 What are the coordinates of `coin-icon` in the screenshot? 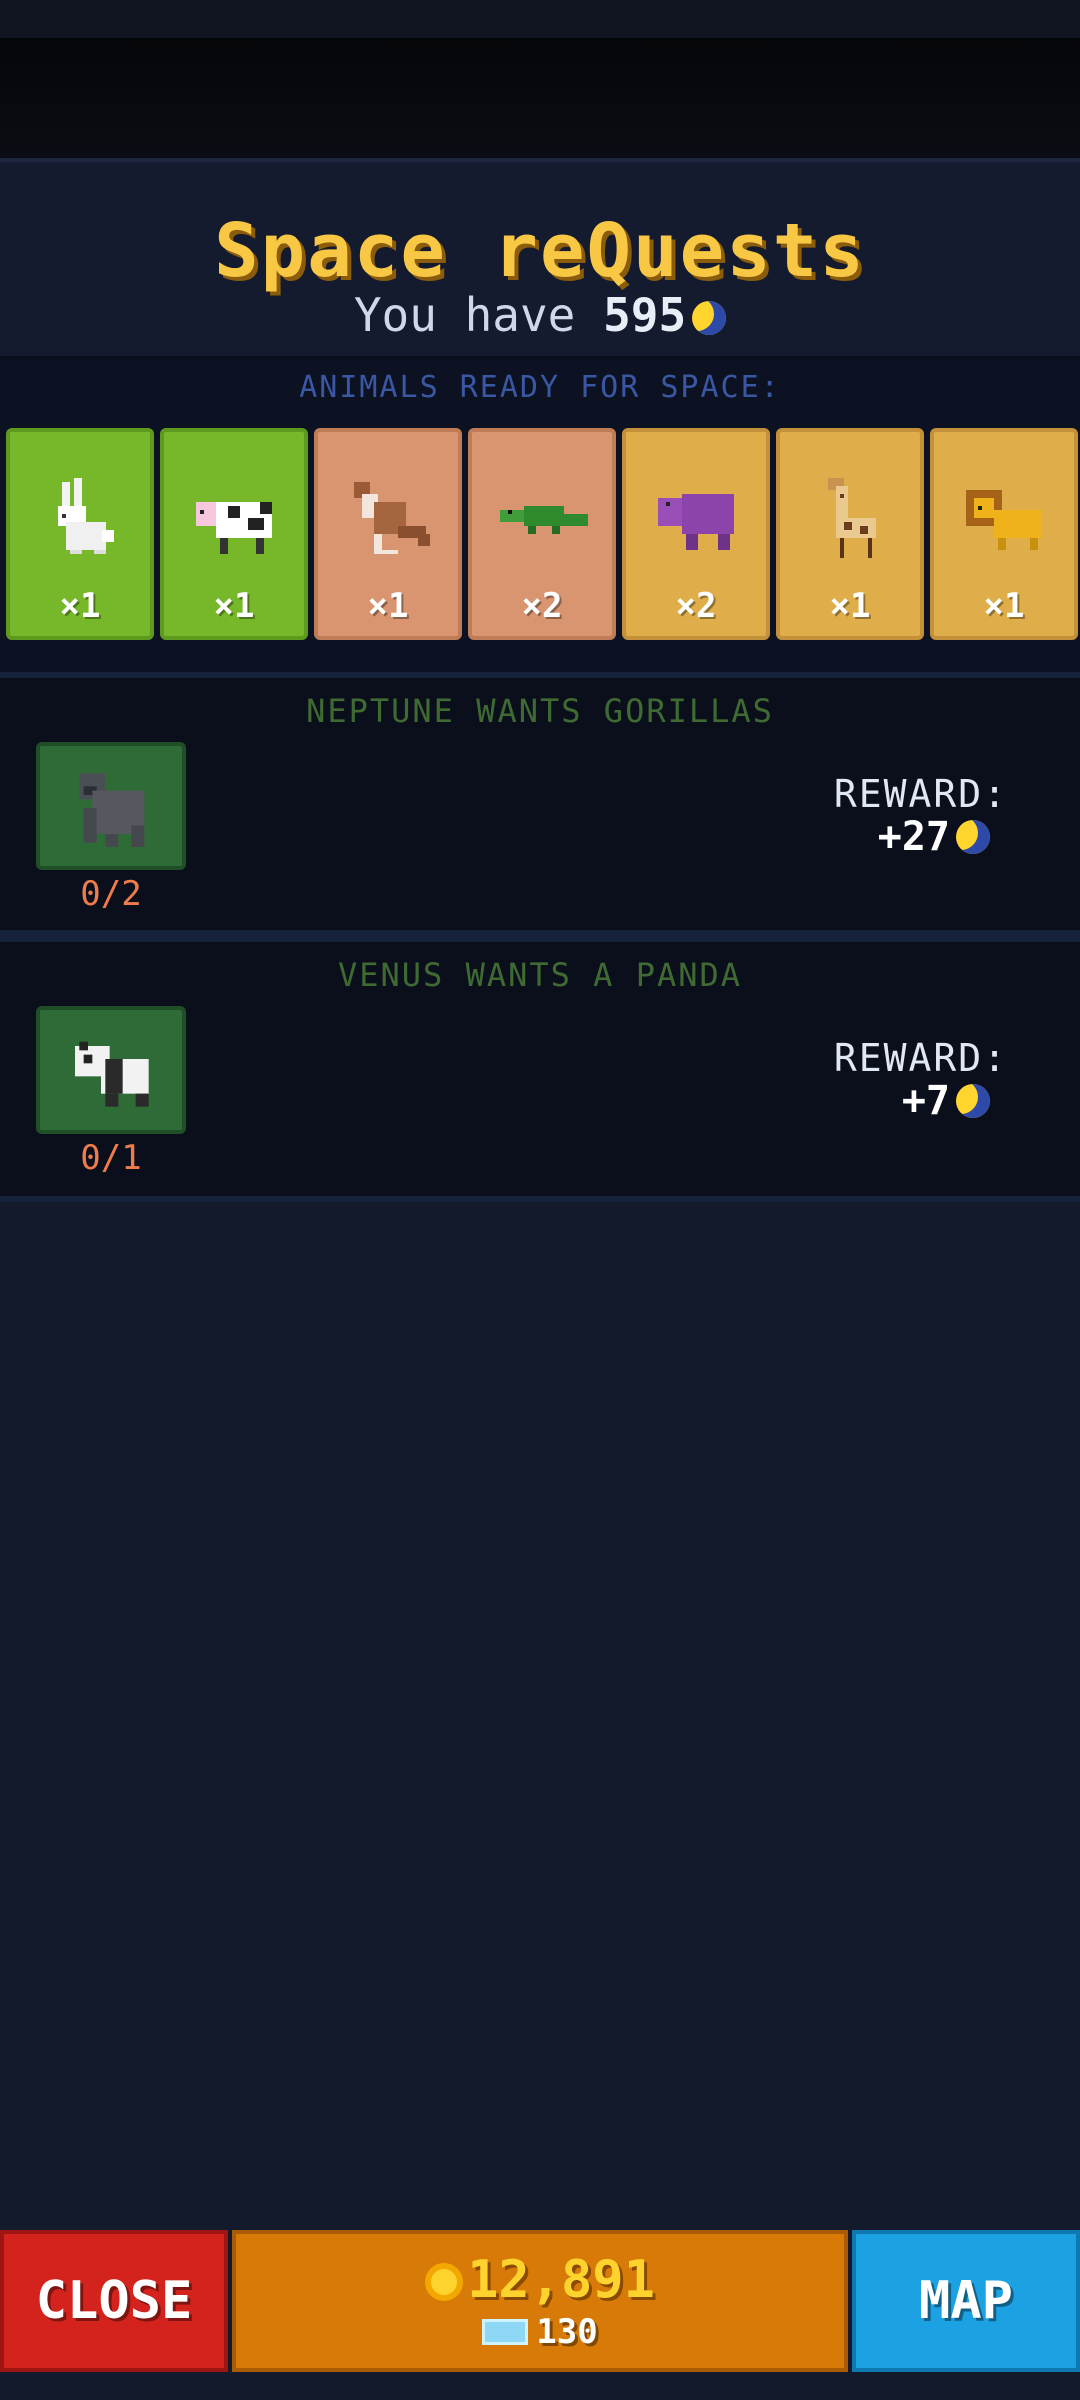 It's located at (444, 2282).